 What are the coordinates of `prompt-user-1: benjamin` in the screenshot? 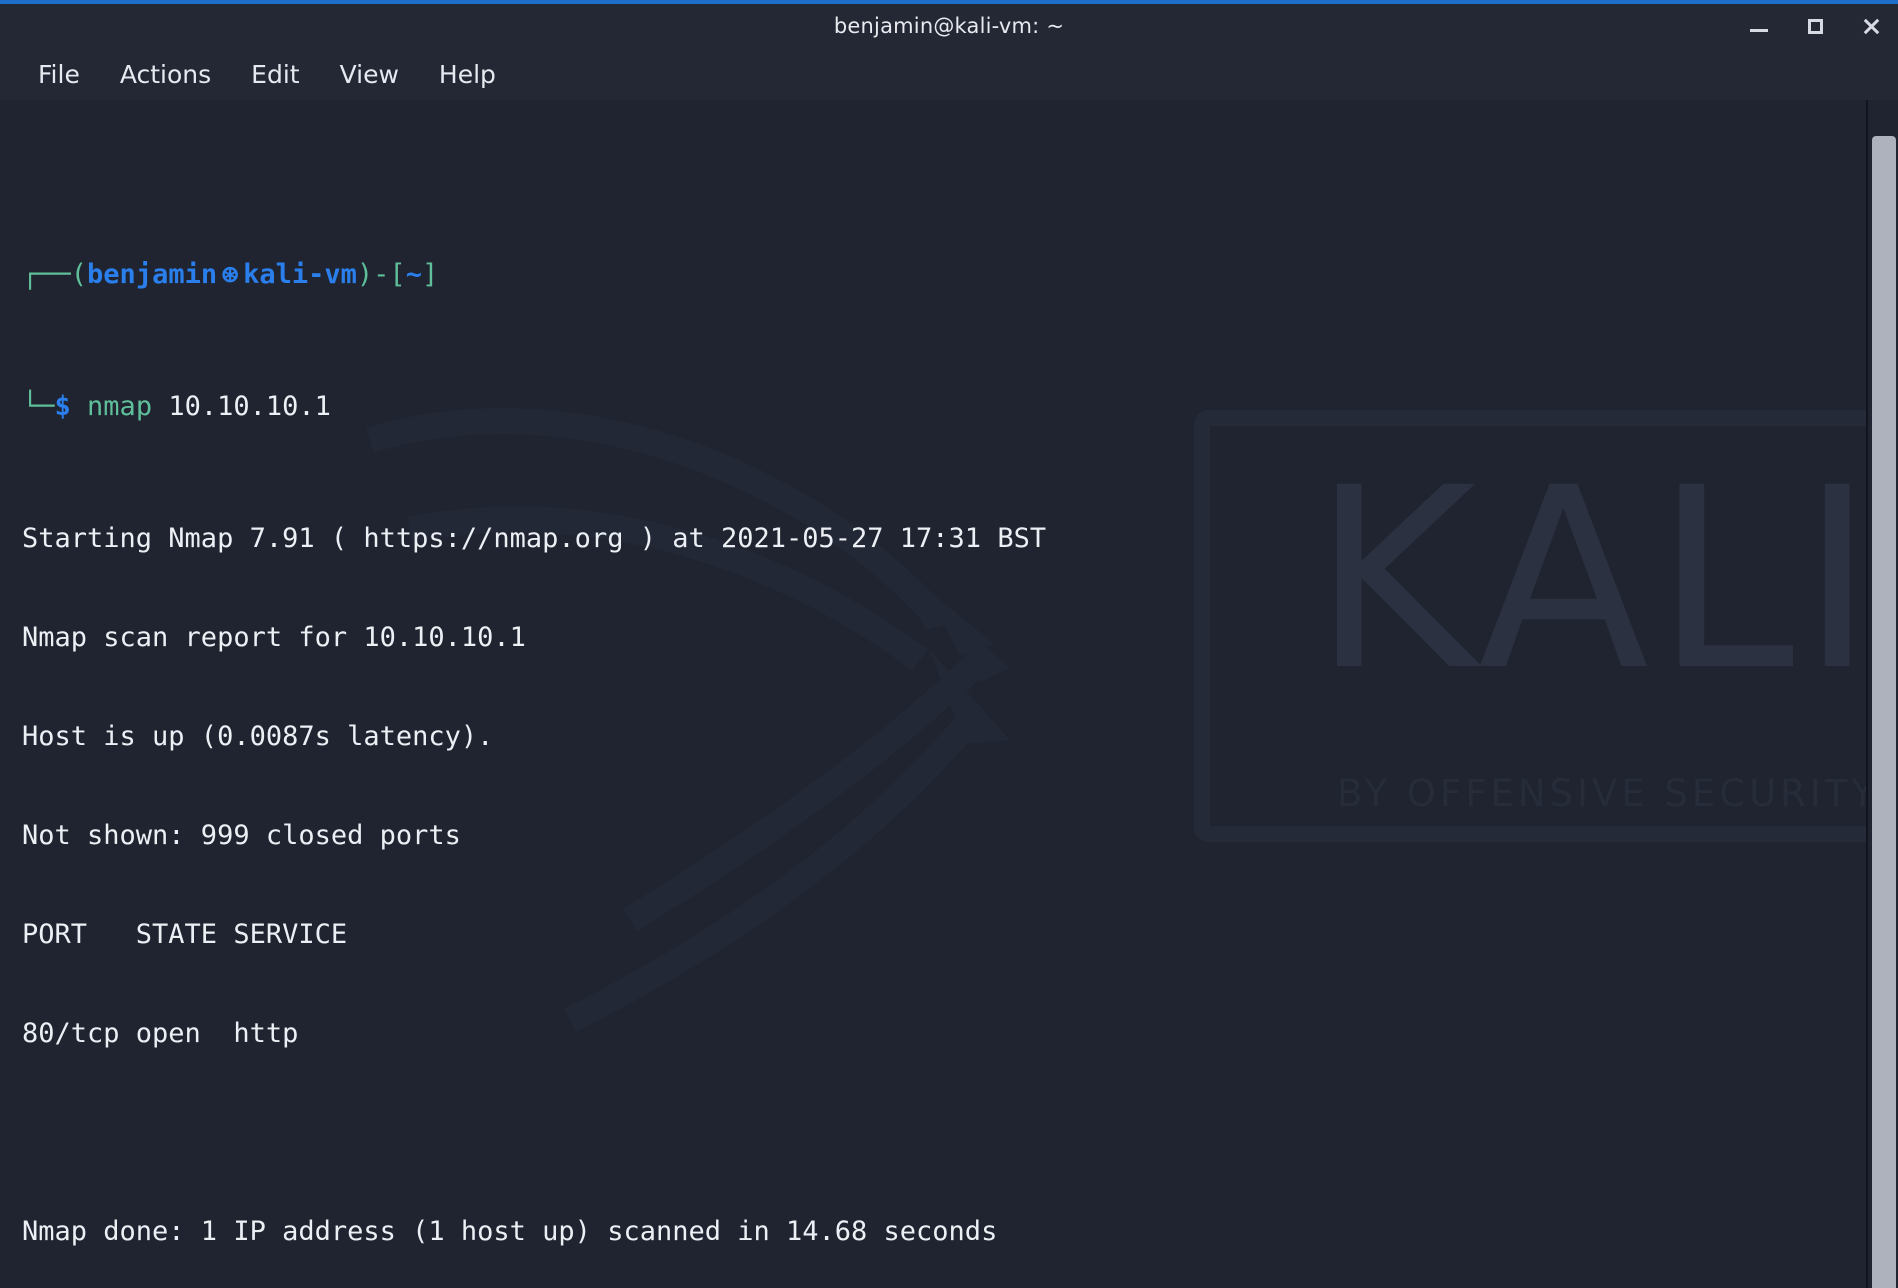 It's located at (152, 274).